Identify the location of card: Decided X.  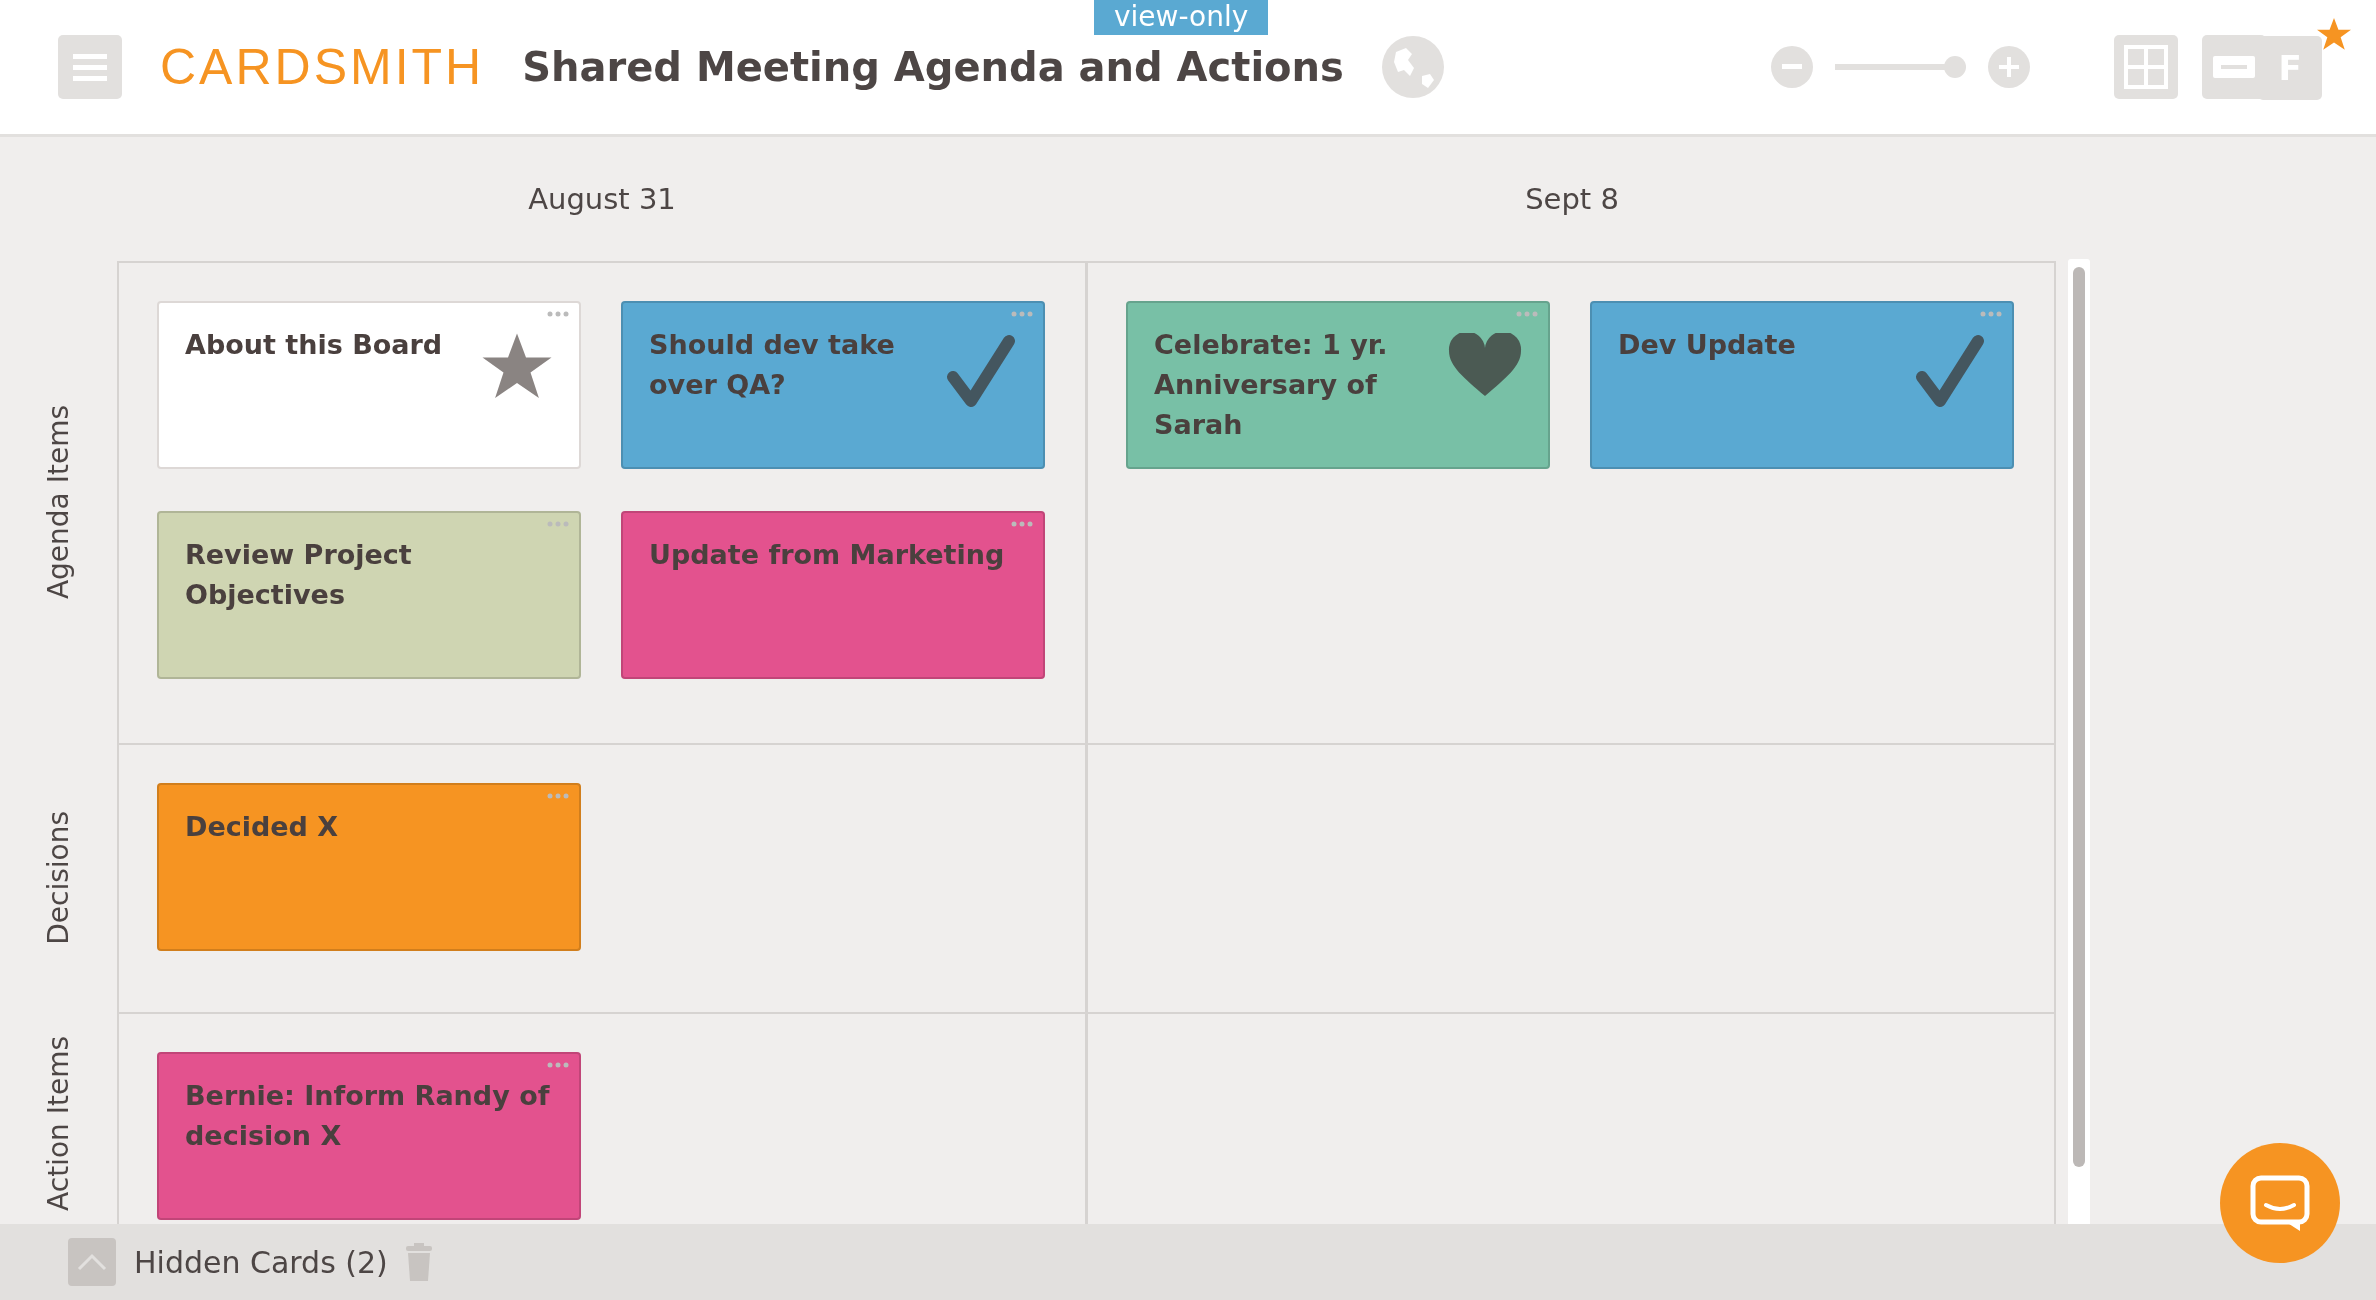
(369, 867).